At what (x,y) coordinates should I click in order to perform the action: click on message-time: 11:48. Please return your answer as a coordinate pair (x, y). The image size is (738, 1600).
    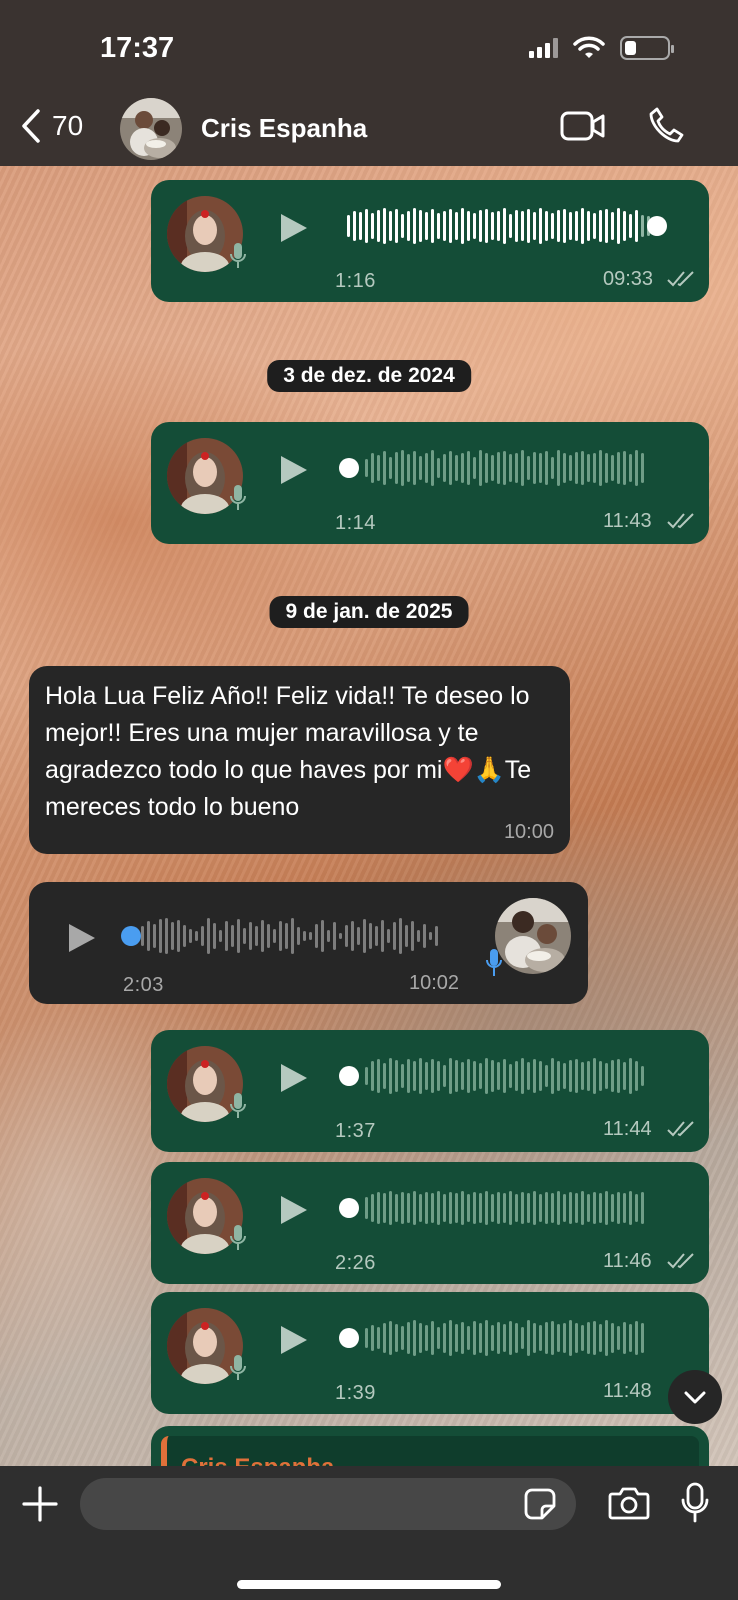
    Looking at the image, I should click on (627, 1391).